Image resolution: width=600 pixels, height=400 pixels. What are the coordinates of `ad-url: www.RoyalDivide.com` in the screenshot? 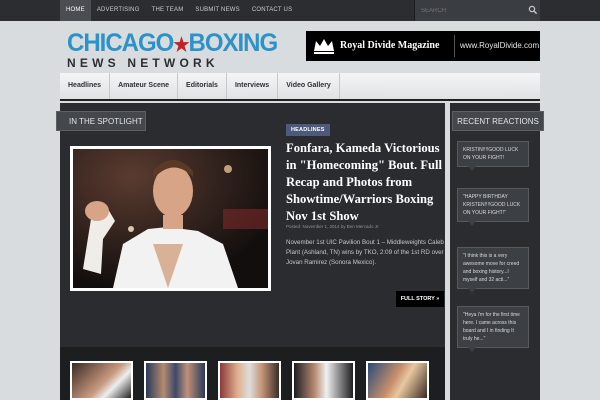 It's located at (500, 45).